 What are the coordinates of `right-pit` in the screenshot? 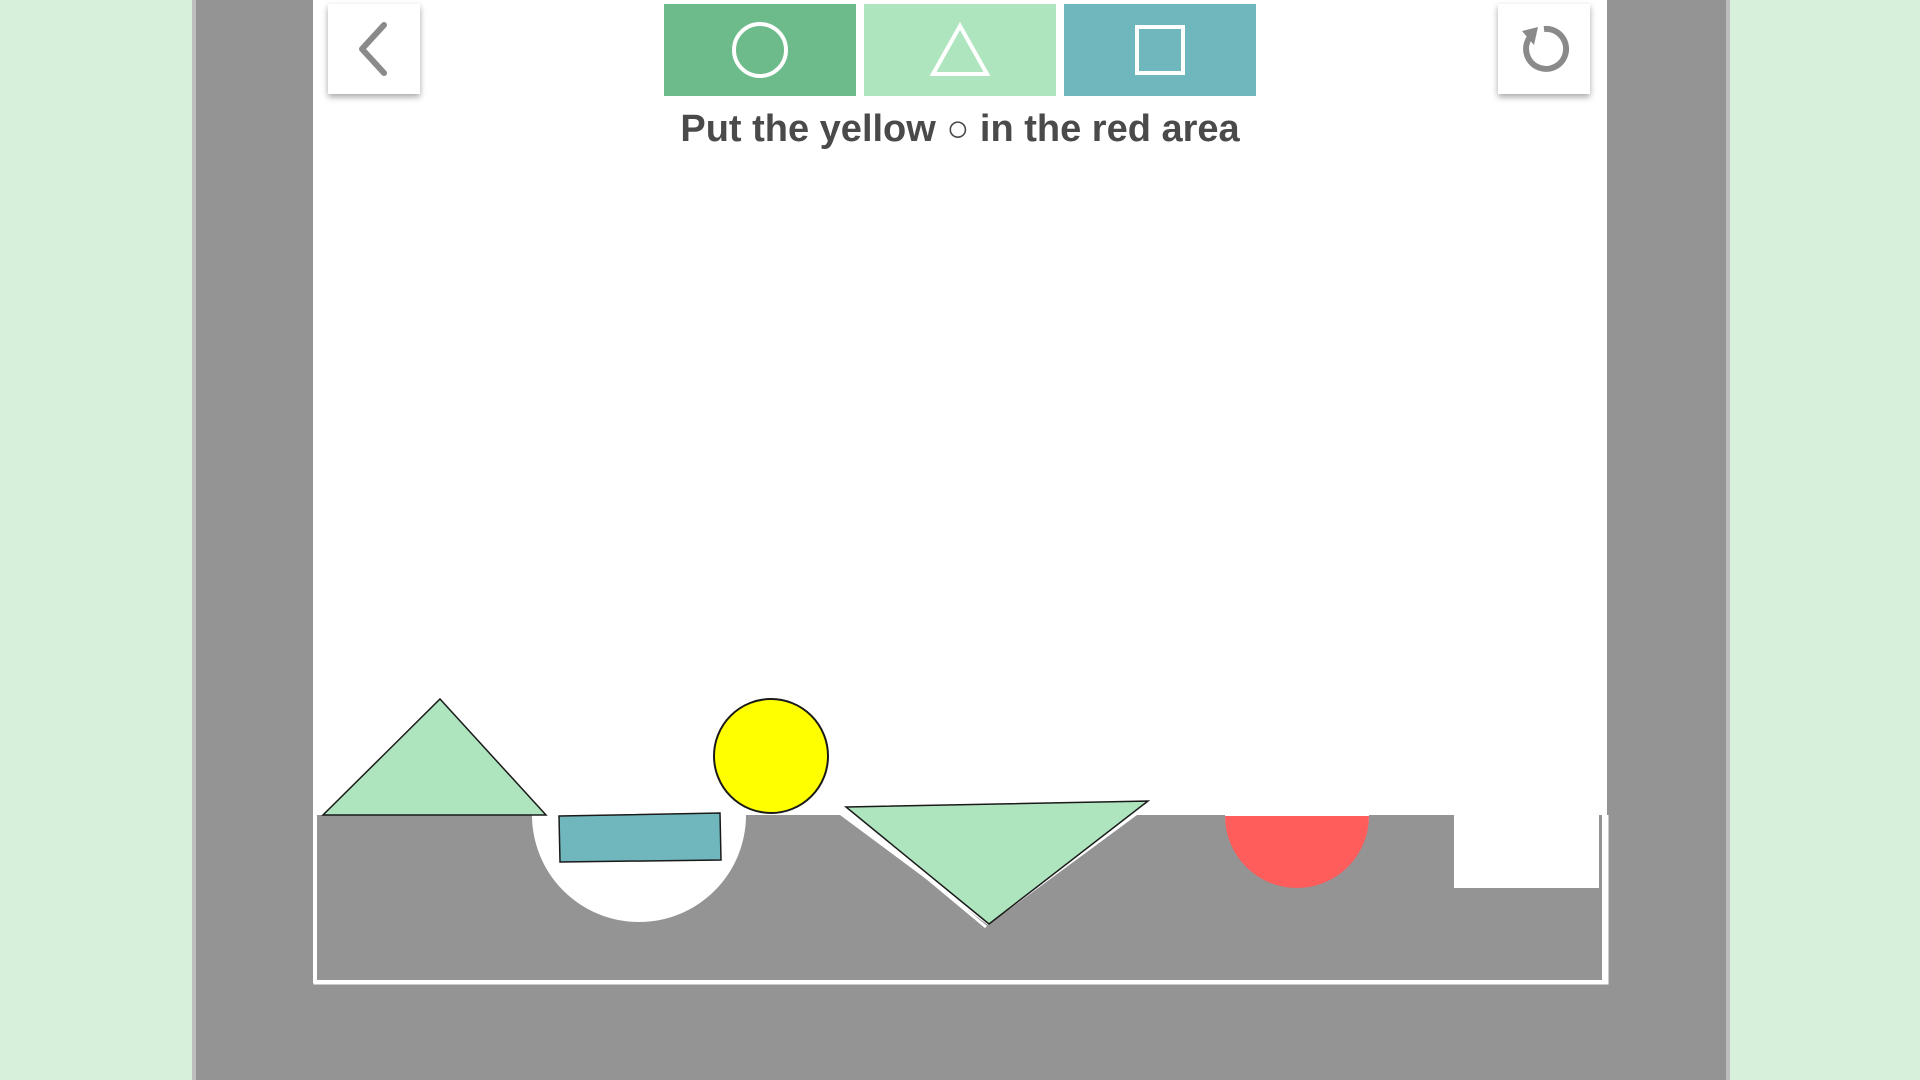 It's located at (1526, 851).